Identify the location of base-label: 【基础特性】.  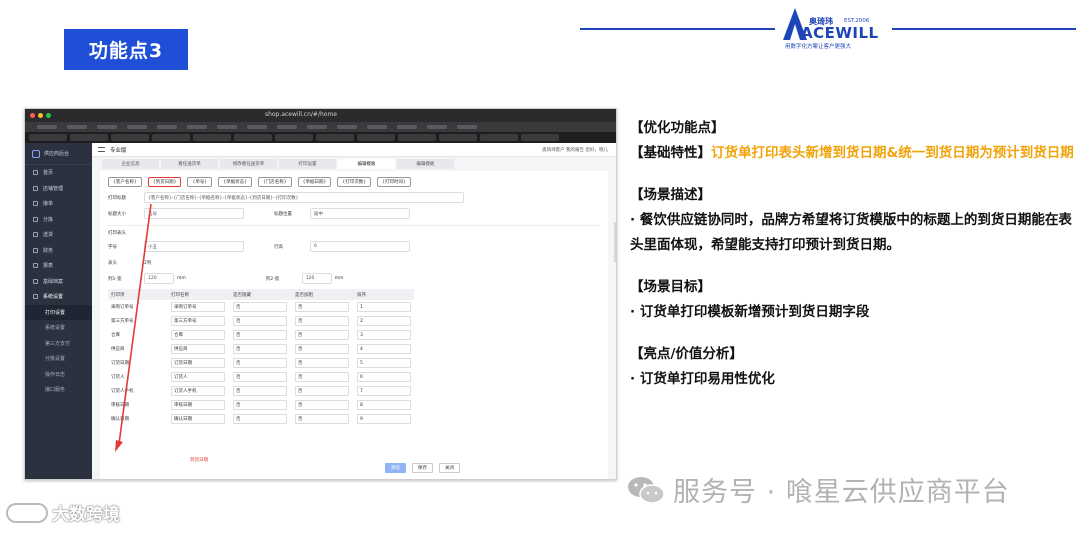
(670, 153).